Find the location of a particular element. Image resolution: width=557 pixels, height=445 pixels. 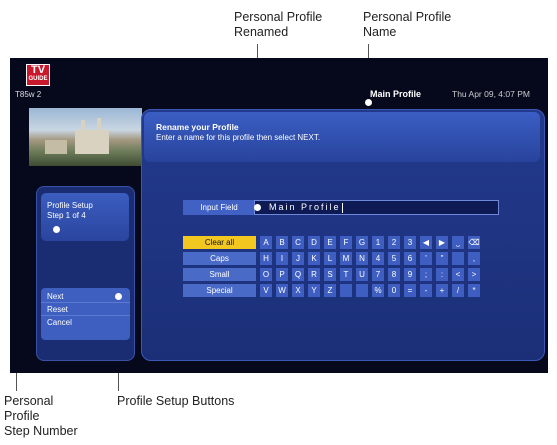

key-r1-c8: 5 is located at coordinates (394, 258).